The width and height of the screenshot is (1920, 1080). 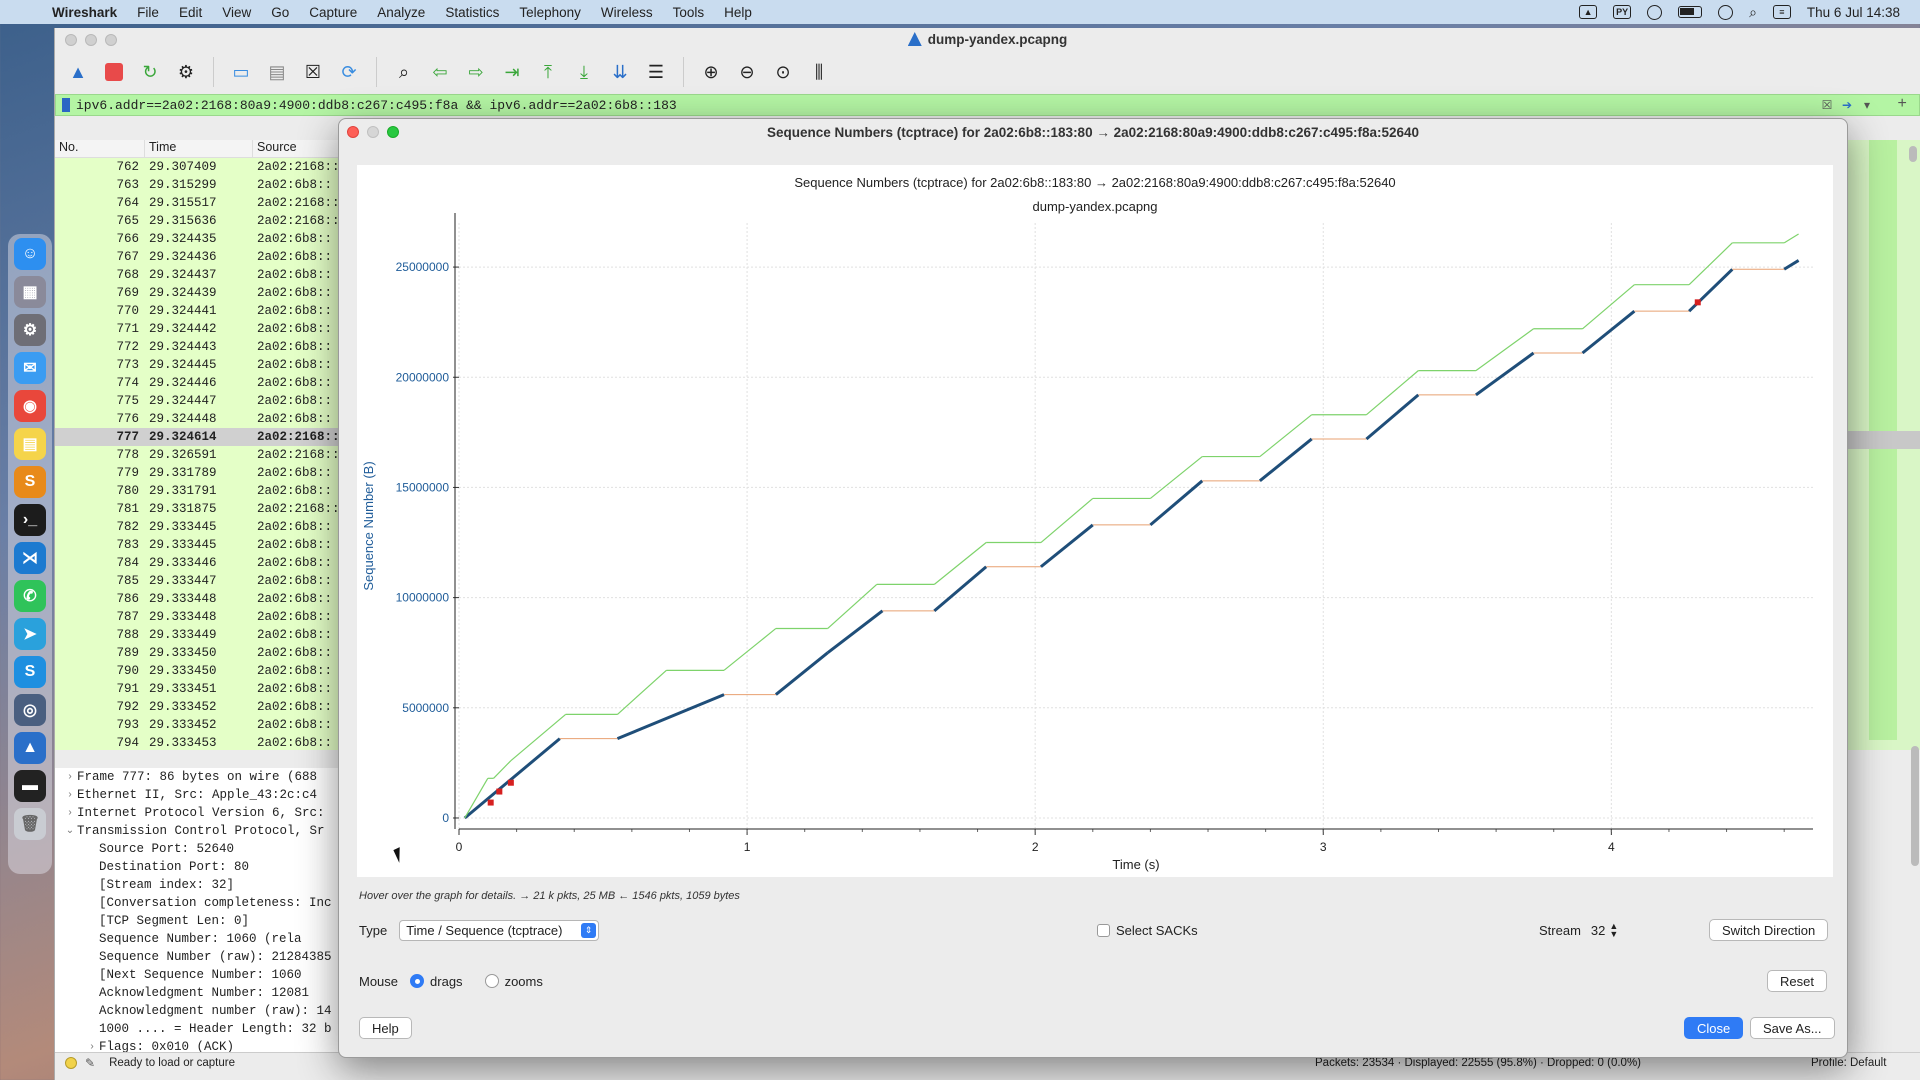 I want to click on detail-row: Acknowledgment number (raw): 14, so click(x=200, y=1011).